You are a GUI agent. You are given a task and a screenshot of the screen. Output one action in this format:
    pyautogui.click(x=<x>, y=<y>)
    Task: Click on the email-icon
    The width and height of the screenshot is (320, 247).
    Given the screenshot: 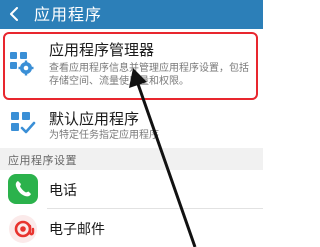 What is the action you would take?
    pyautogui.click(x=23, y=229)
    